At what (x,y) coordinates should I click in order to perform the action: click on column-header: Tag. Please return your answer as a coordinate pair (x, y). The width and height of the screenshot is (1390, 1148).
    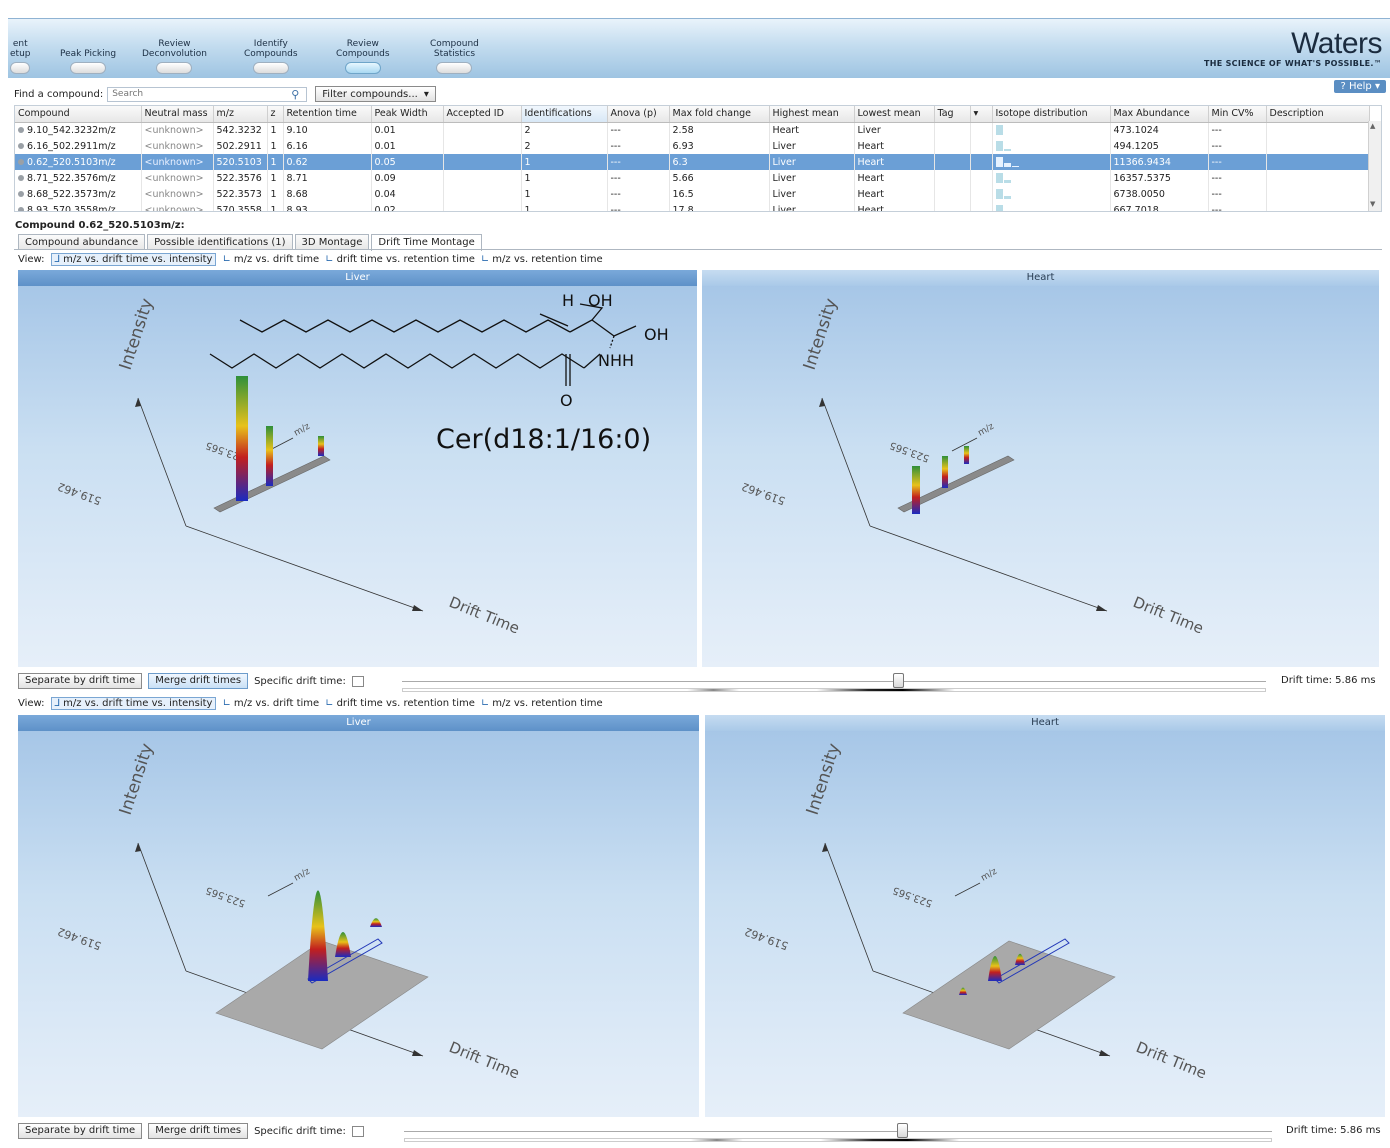
    Looking at the image, I should click on (952, 114).